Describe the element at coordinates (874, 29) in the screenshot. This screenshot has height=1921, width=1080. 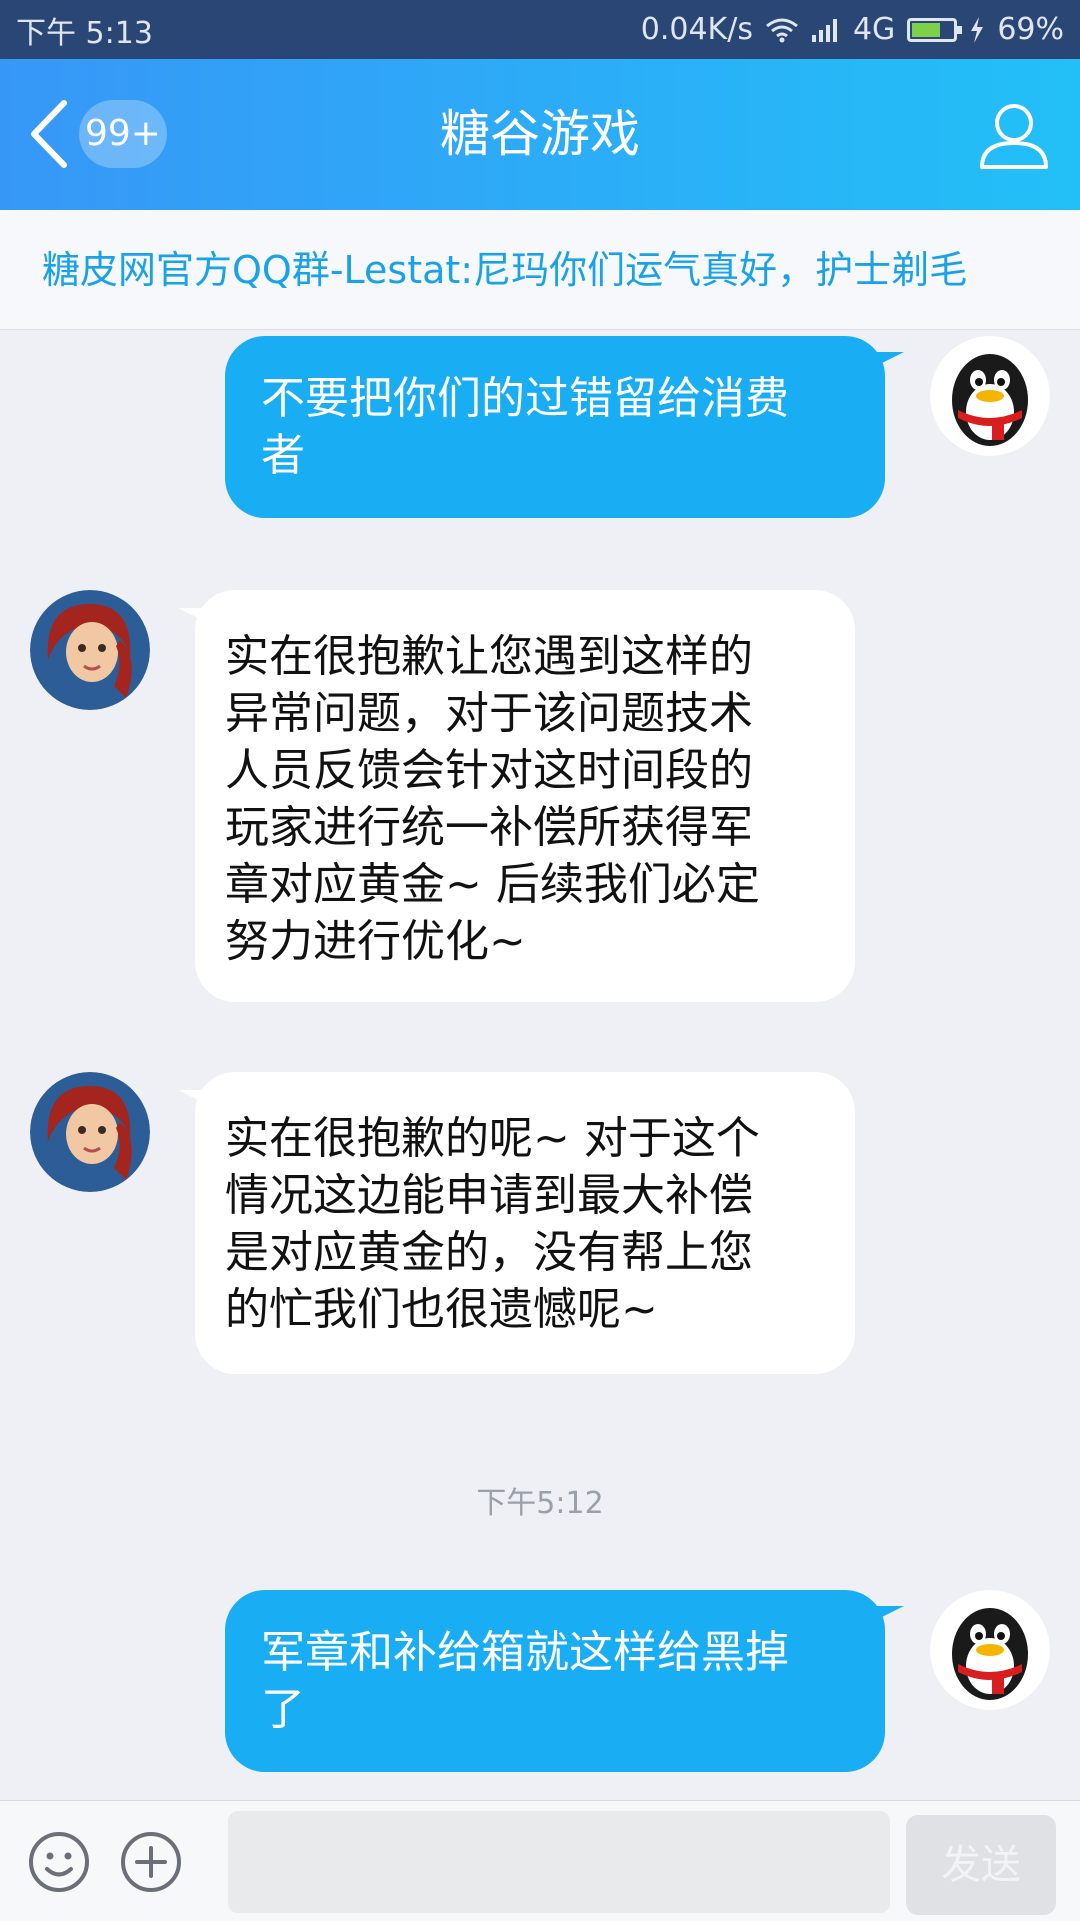
I see `network-type: 4G` at that location.